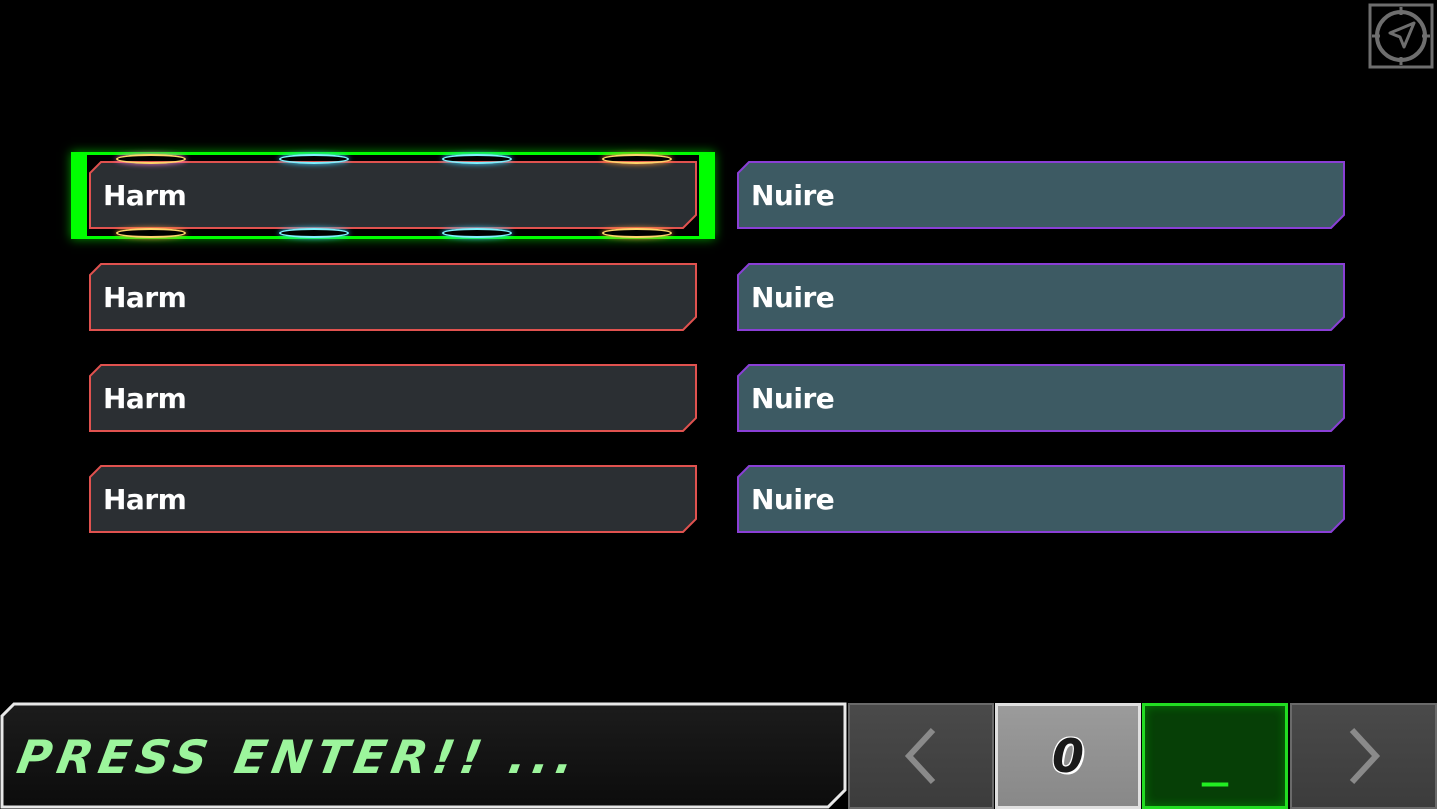 This screenshot has width=1437, height=809. I want to click on selection-bar-left, so click(79, 195).